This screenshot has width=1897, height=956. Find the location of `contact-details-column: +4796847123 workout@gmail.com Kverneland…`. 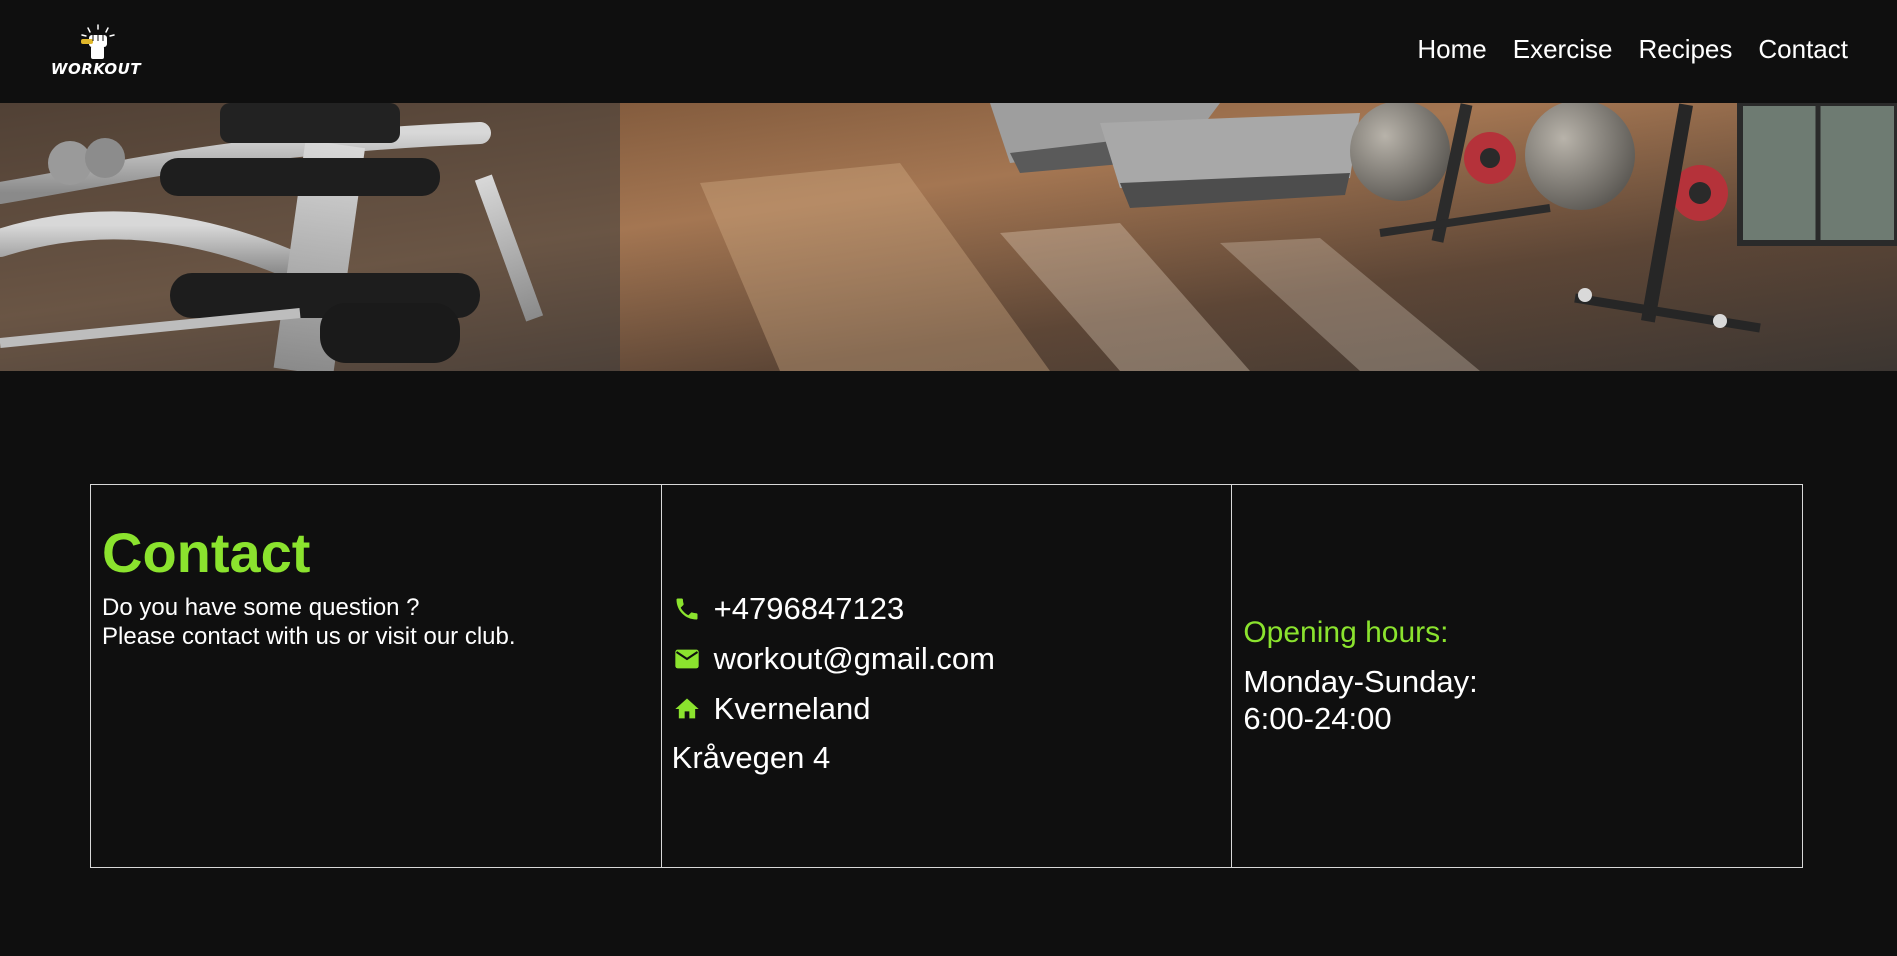

contact-details-column: +4796847123 workout@gmail.com Kverneland… is located at coordinates (946, 676).